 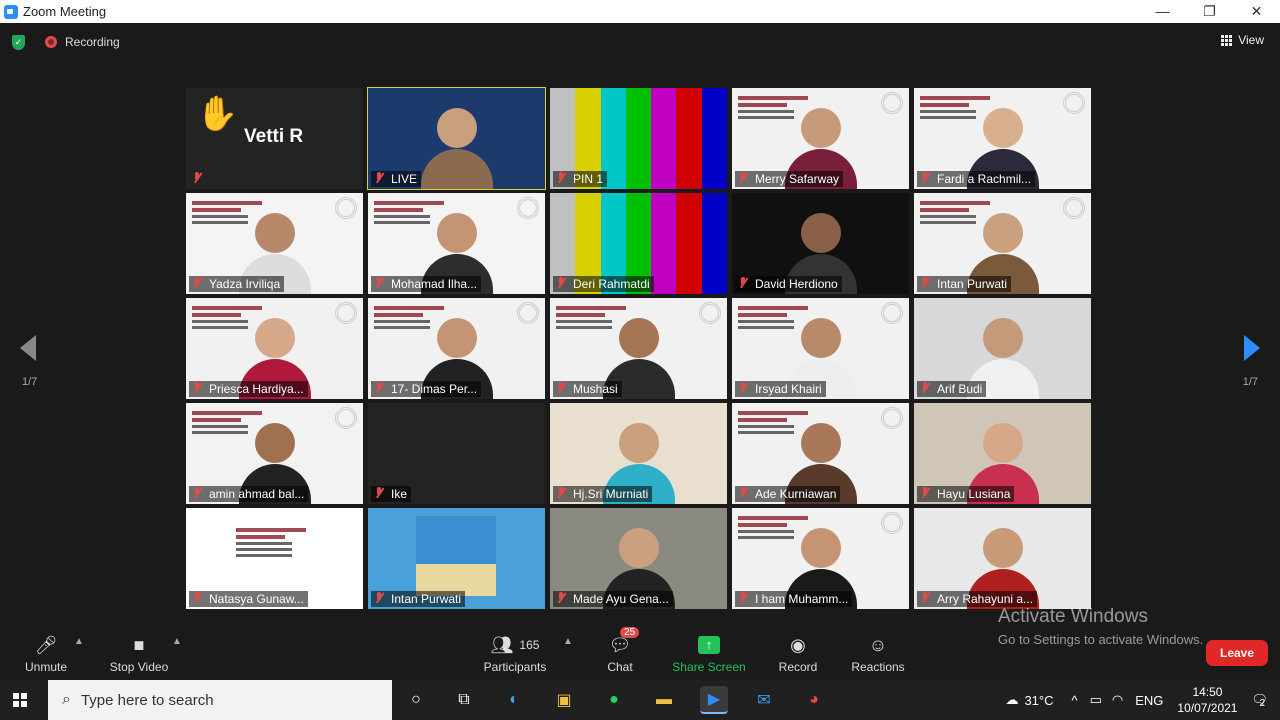 What do you see at coordinates (798, 667) in the screenshot?
I see `record-label: Record` at bounding box center [798, 667].